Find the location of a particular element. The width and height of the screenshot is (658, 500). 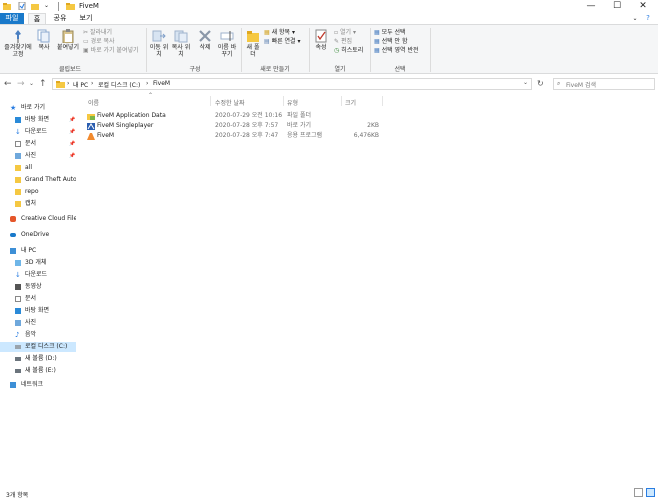

nav-videos: 동영상 is located at coordinates (38, 287).